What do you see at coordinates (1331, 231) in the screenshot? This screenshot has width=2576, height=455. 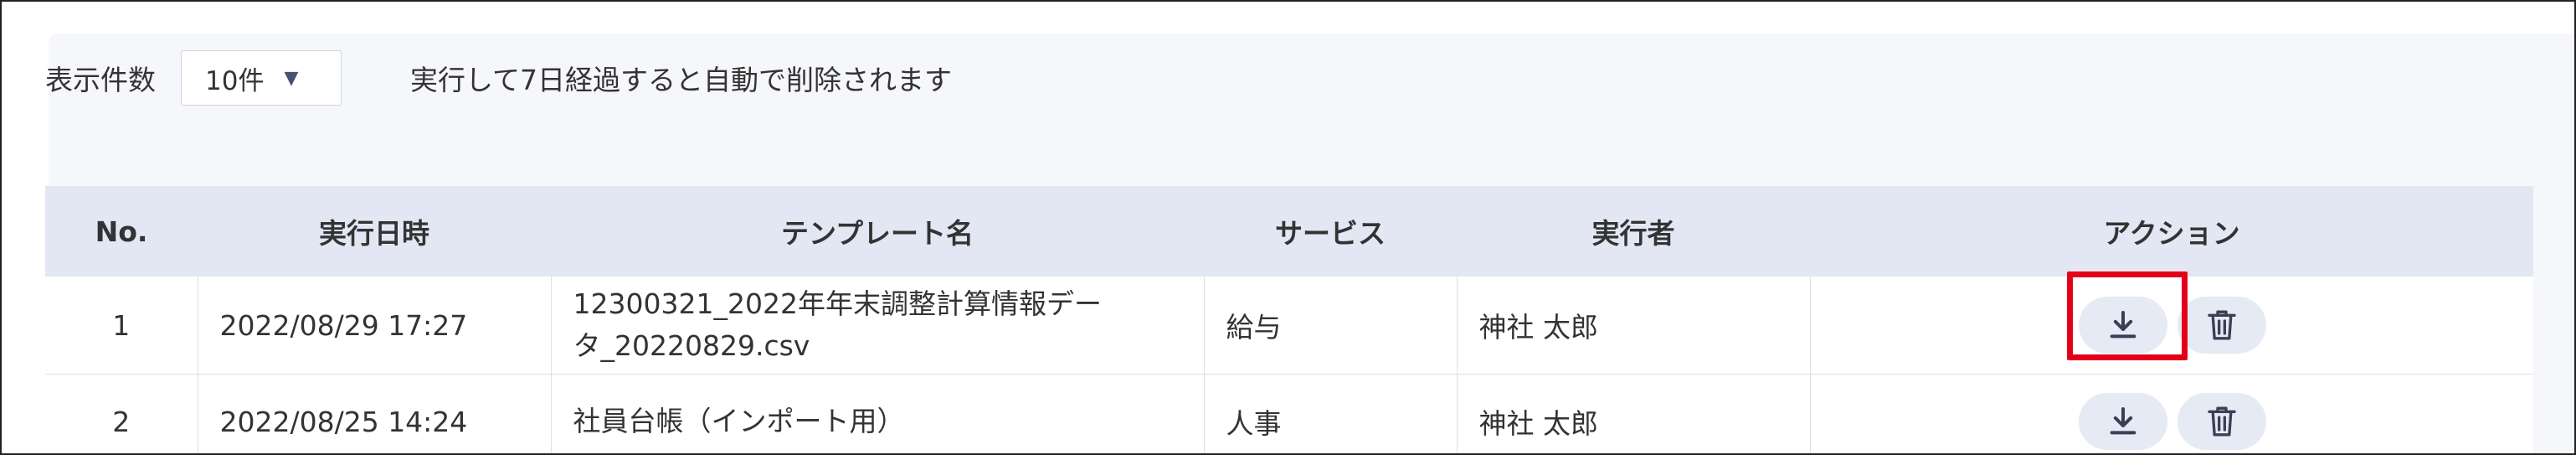 I see `header-service: サービス` at bounding box center [1331, 231].